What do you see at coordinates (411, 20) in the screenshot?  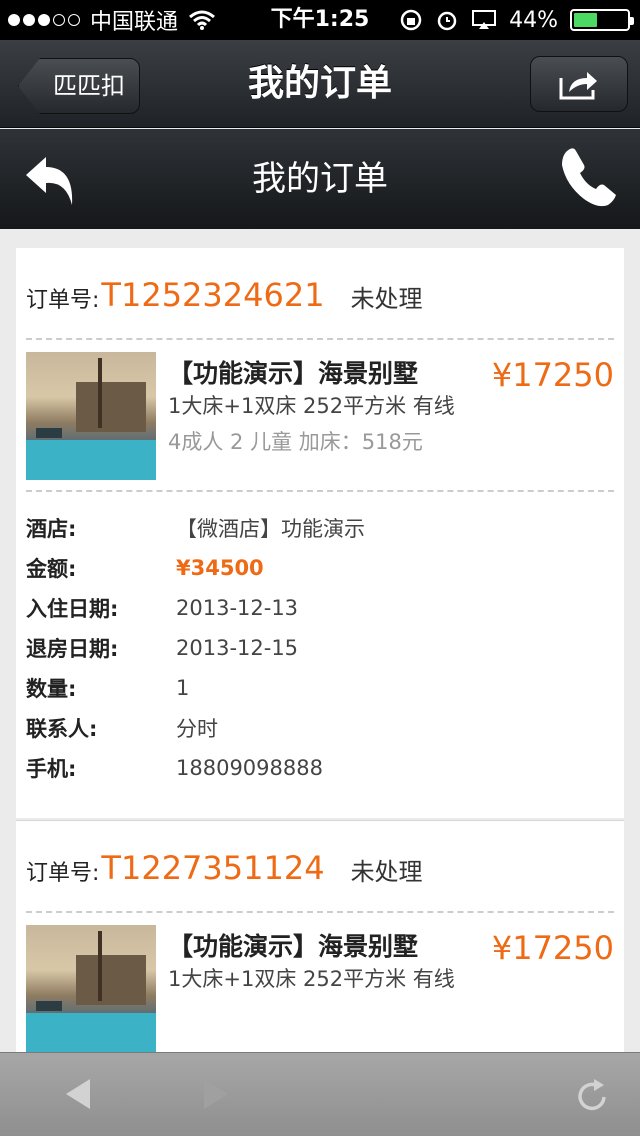 I see `lock-rotation-icon` at bounding box center [411, 20].